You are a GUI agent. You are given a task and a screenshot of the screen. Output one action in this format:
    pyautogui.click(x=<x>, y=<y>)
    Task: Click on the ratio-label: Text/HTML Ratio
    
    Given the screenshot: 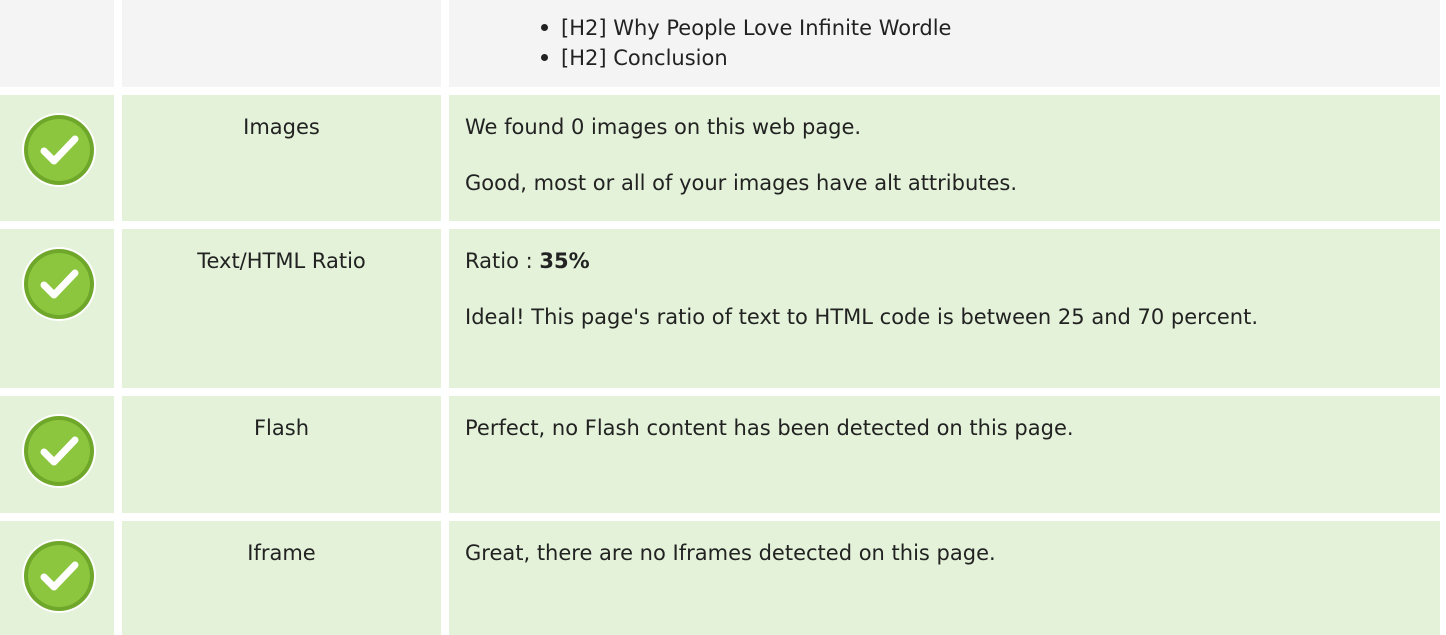 What is the action you would take?
    pyautogui.click(x=281, y=261)
    